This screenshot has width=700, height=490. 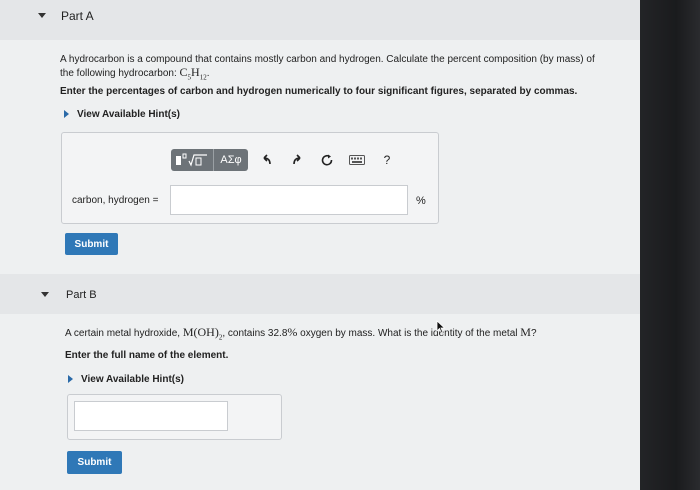 I want to click on formula-c: C, so click(x=183, y=72).